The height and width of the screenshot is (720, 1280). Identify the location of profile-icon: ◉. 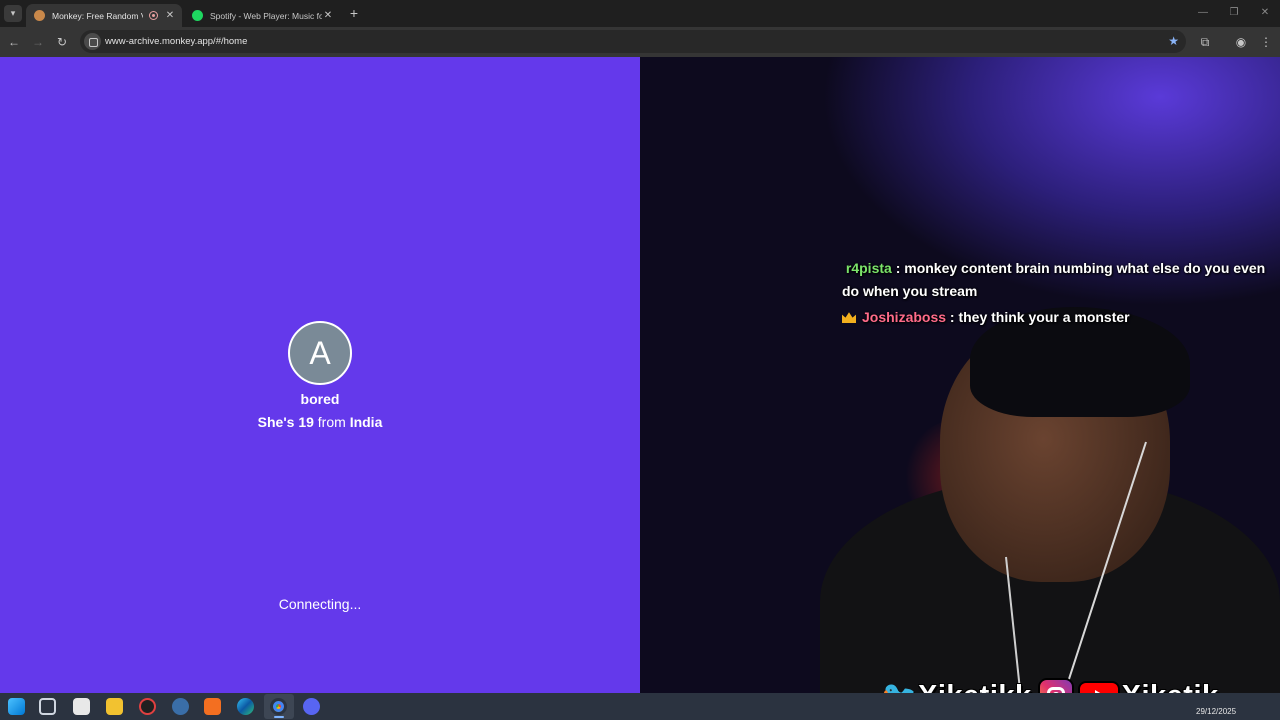
(1241, 42).